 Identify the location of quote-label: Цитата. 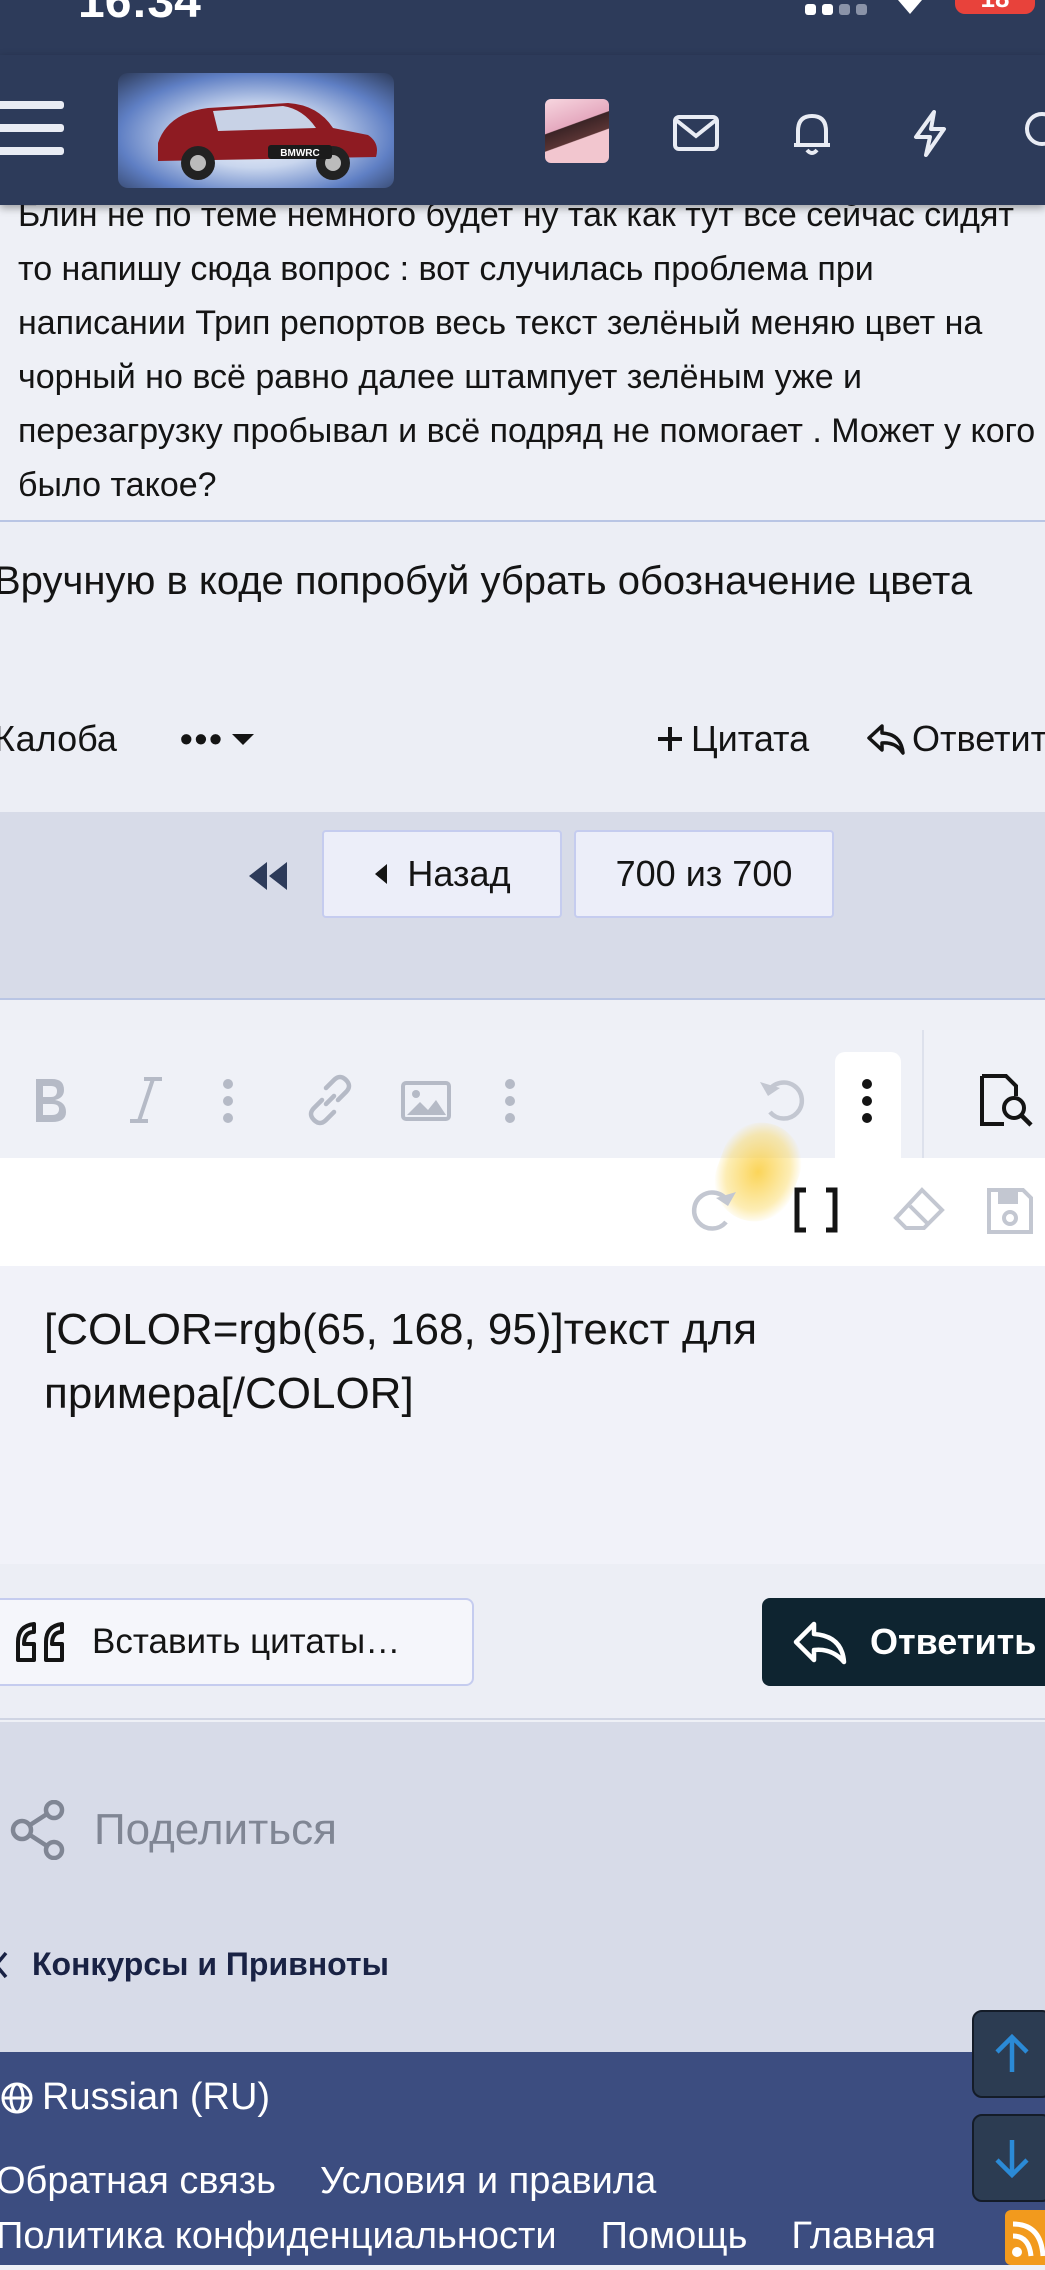
(750, 738).